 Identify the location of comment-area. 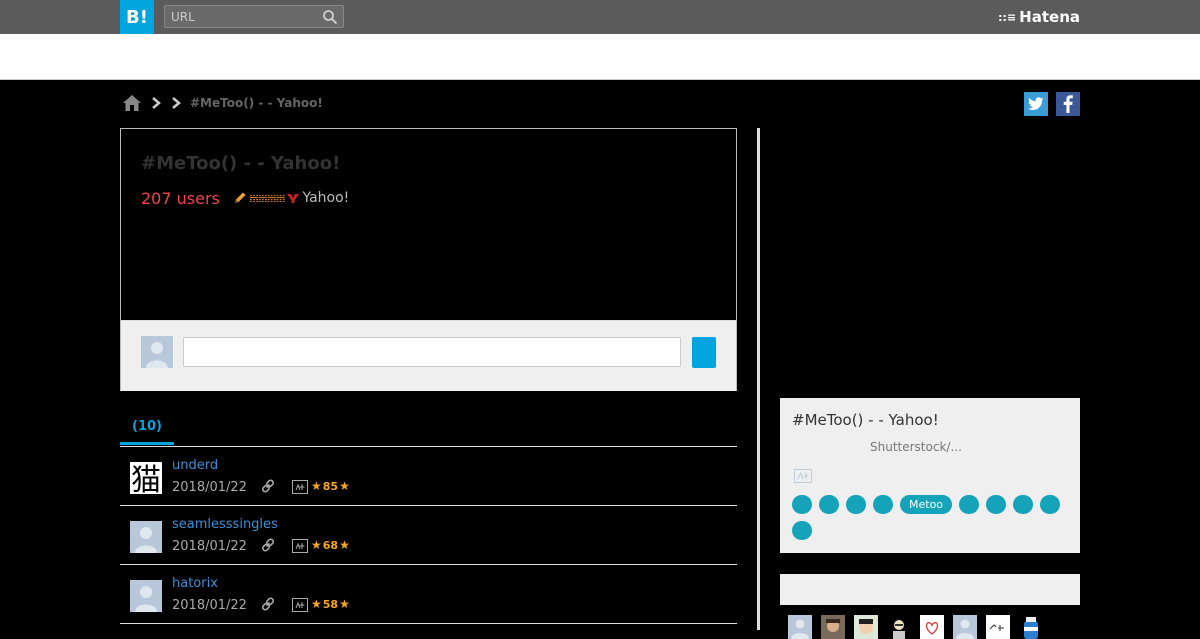
(428, 355).